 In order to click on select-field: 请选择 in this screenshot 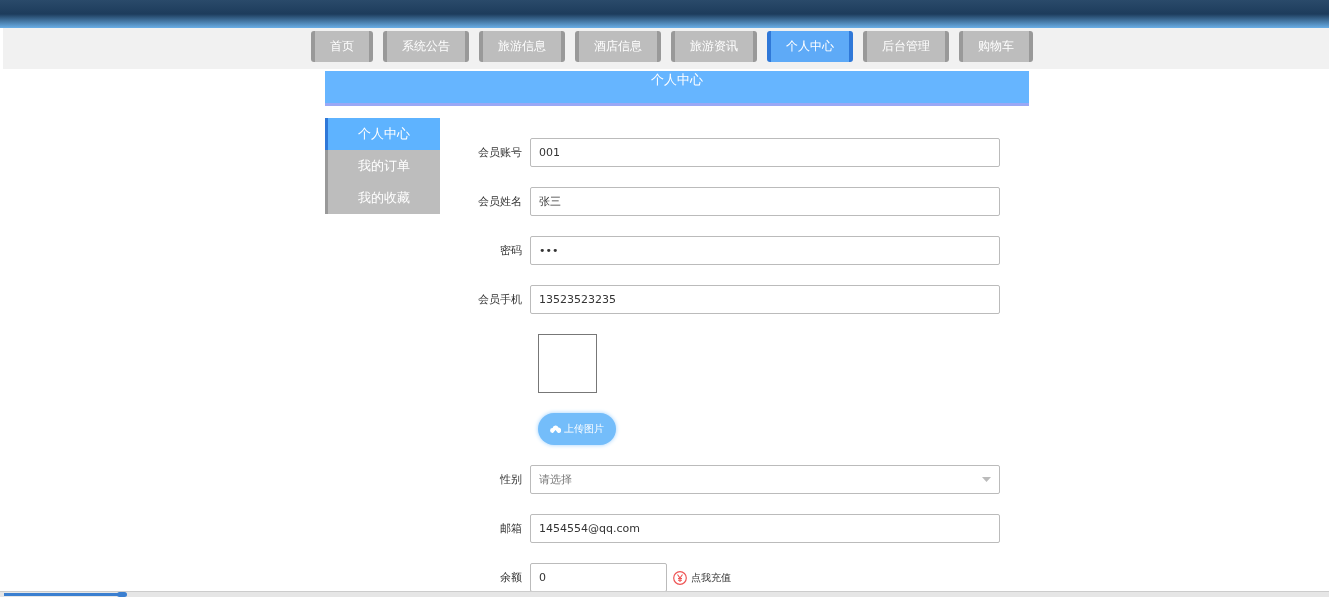, I will do `click(765, 479)`.